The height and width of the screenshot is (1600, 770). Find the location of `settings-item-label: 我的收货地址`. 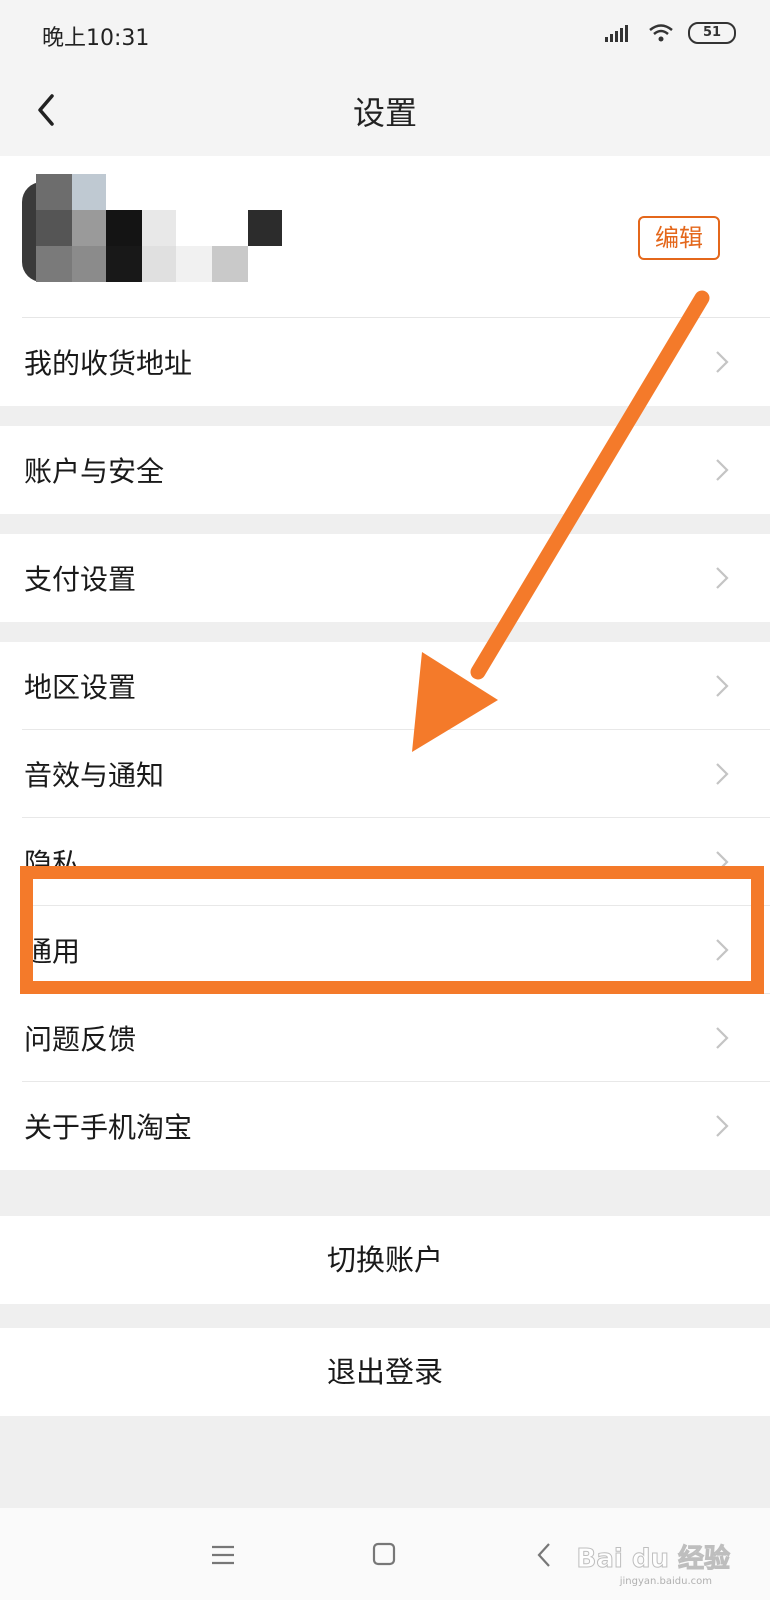

settings-item-label: 我的收货地址 is located at coordinates (108, 363).